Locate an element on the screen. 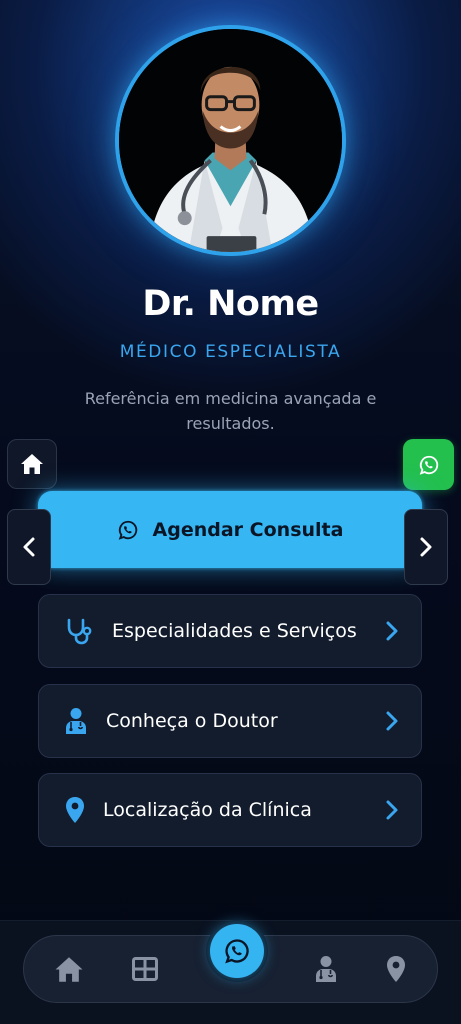 This screenshot has height=1024, width=461. menu-item-specialties: Especialidades e Serviços is located at coordinates (230, 631).